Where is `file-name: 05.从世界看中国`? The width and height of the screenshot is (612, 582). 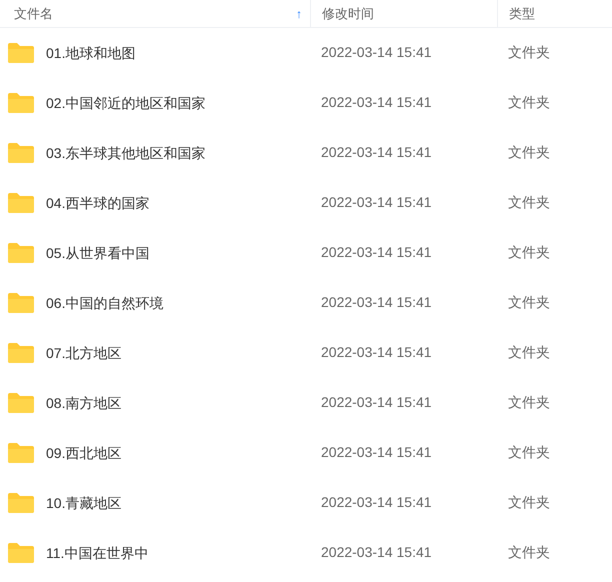
file-name: 05.从世界看中国 is located at coordinates (98, 253).